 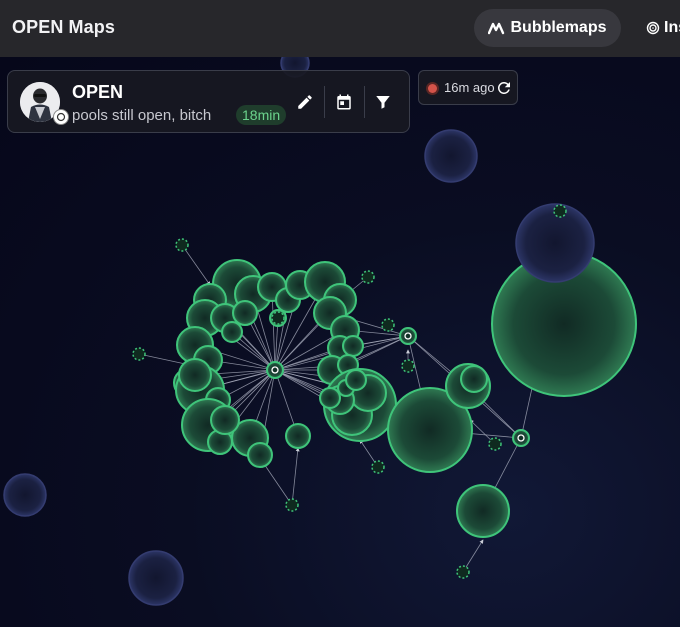 I want to click on calendar-button, so click(x=344, y=102).